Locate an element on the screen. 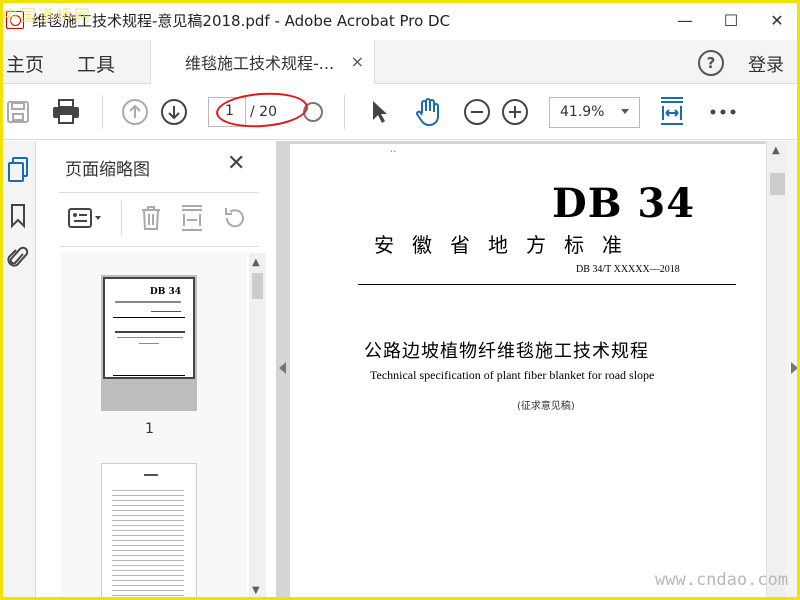 The image size is (800, 600). zoom-out-icon is located at coordinates (477, 112).